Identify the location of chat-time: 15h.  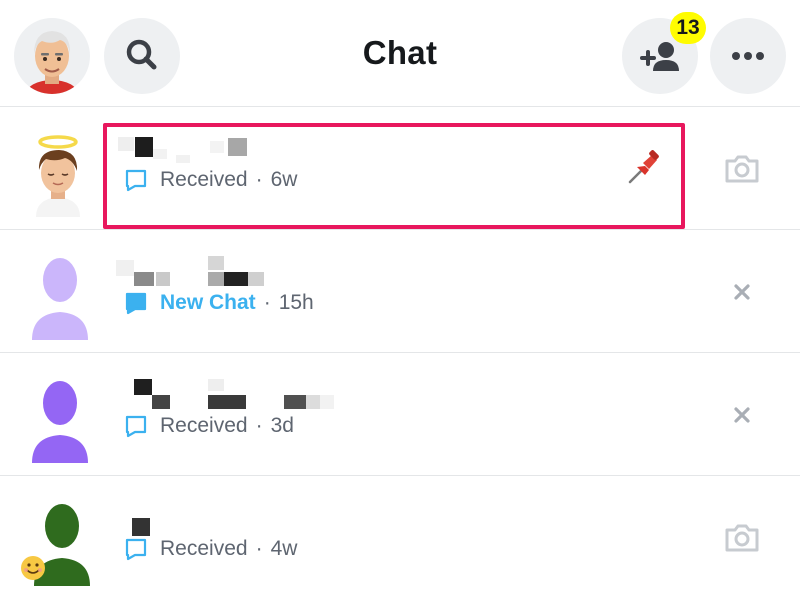
(296, 302).